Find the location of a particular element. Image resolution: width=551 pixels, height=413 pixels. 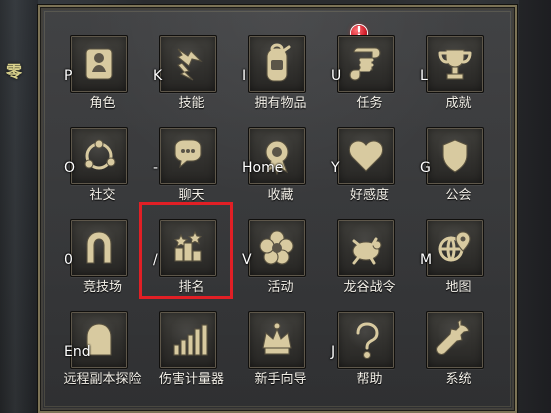

bars-icon is located at coordinates (190, 340).